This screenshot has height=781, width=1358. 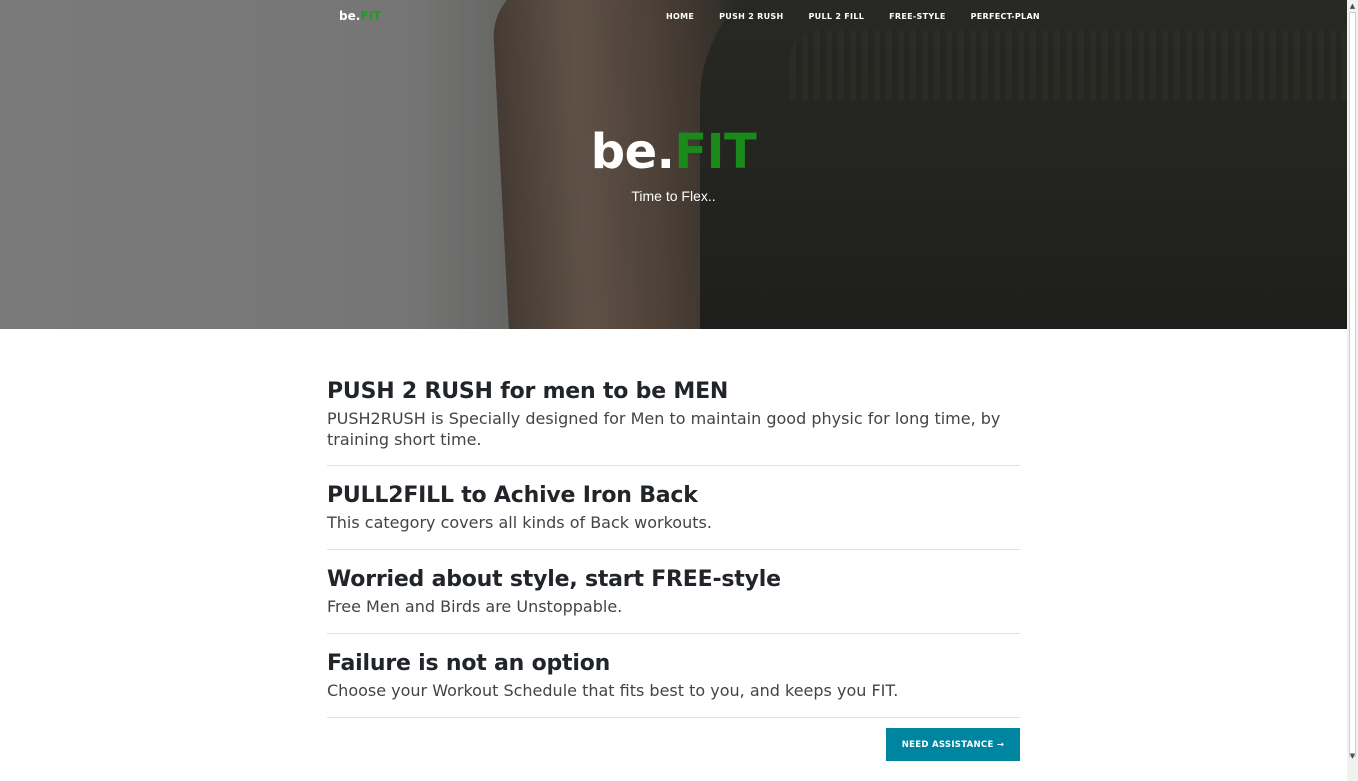 I want to click on brand-suffix: FIT, so click(x=371, y=16).